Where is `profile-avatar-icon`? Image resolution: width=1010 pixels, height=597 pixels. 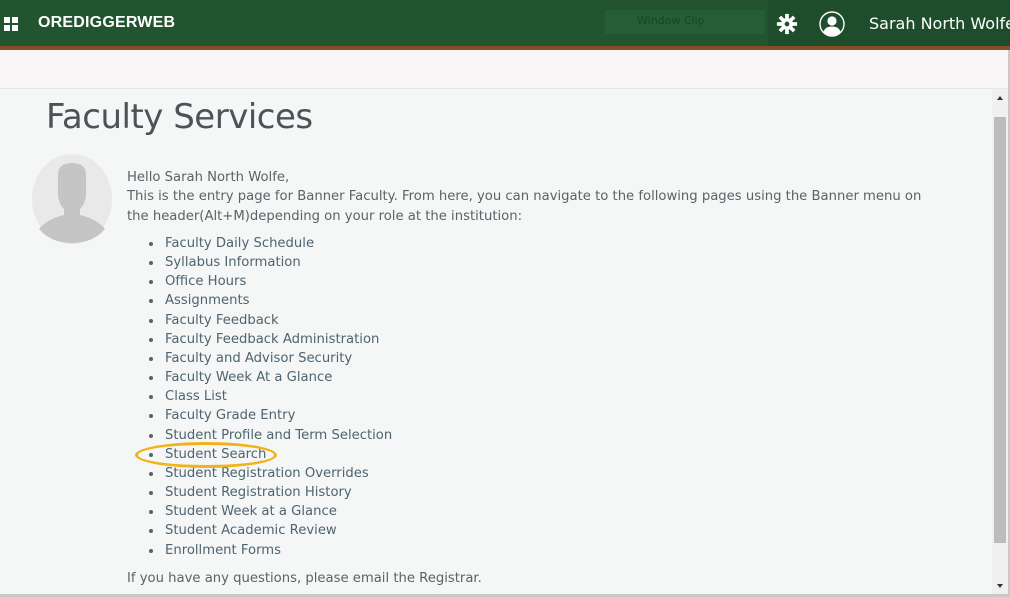 profile-avatar-icon is located at coordinates (72, 199).